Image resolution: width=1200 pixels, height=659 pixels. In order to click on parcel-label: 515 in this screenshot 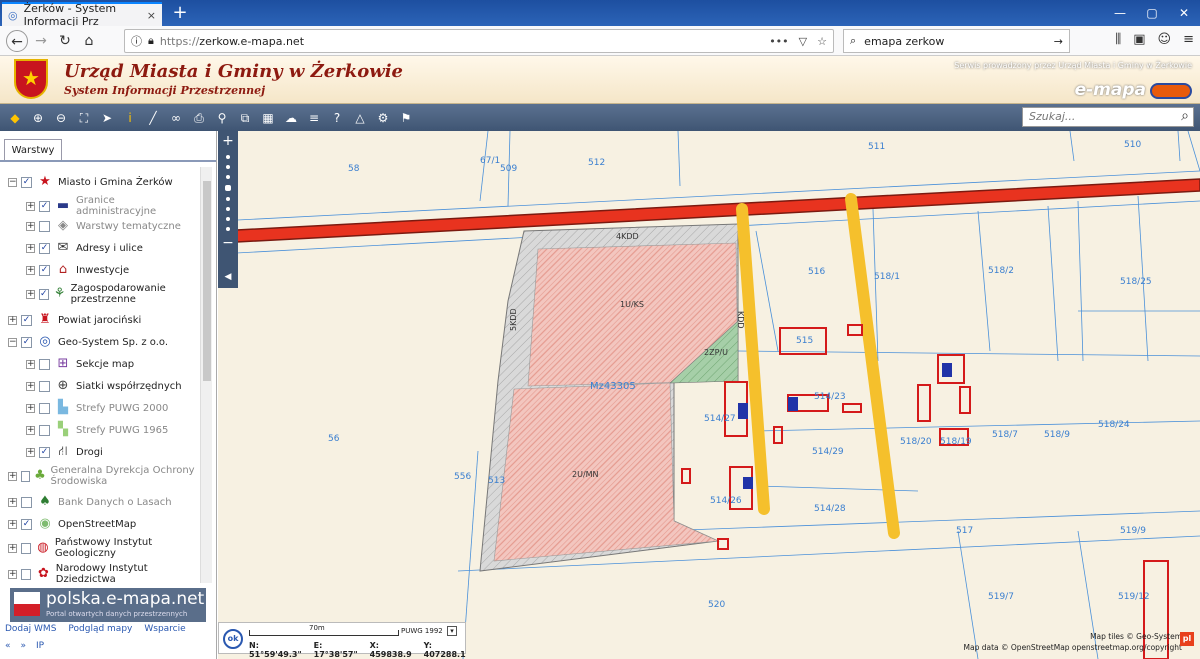, I will do `click(804, 341)`.